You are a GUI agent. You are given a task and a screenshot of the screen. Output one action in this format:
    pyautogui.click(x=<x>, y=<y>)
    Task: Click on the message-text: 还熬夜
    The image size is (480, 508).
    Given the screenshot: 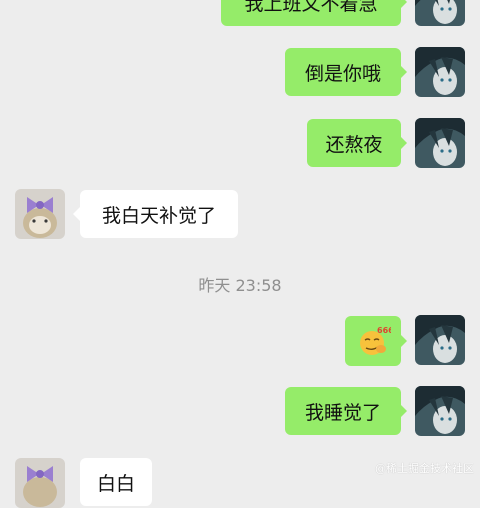 What is the action you would take?
    pyautogui.click(x=354, y=144)
    